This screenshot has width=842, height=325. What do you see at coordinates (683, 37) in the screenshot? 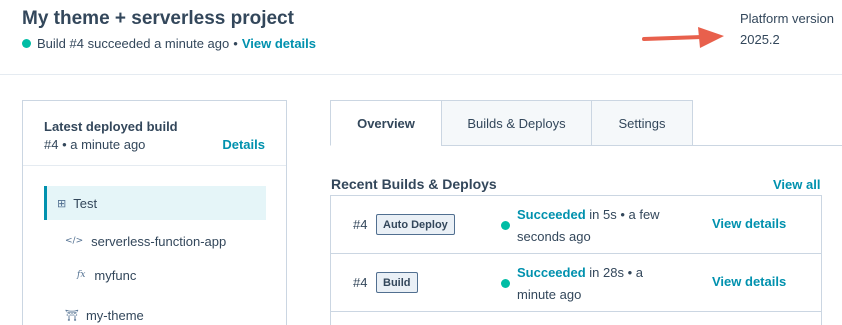
I see `annotation-arrow-icon` at bounding box center [683, 37].